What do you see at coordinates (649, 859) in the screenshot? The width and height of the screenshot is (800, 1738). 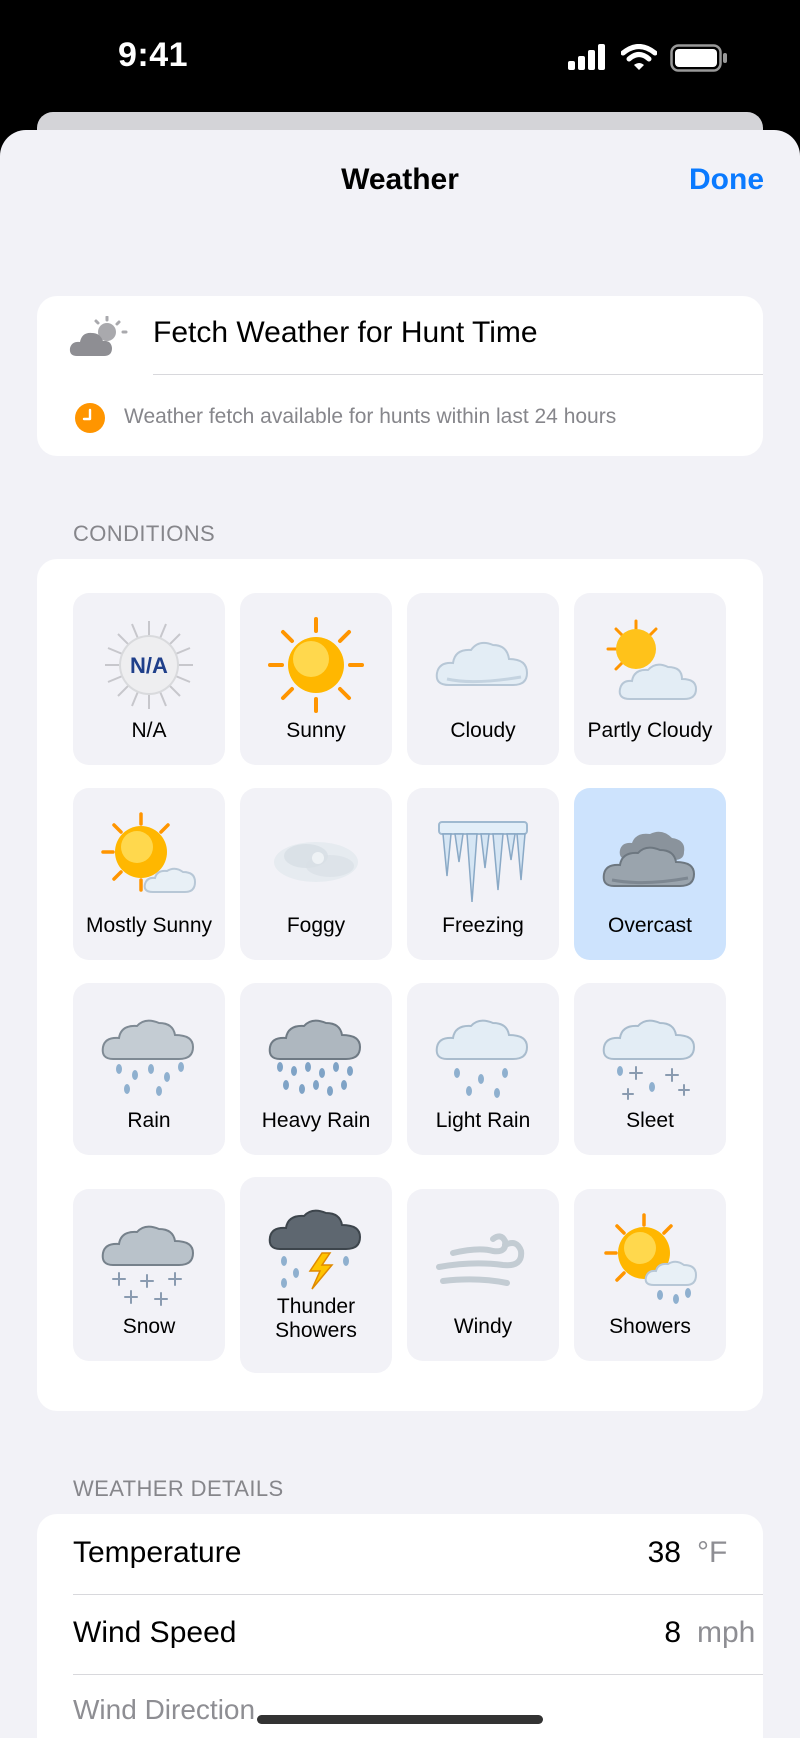 I see `overcast-icon` at bounding box center [649, 859].